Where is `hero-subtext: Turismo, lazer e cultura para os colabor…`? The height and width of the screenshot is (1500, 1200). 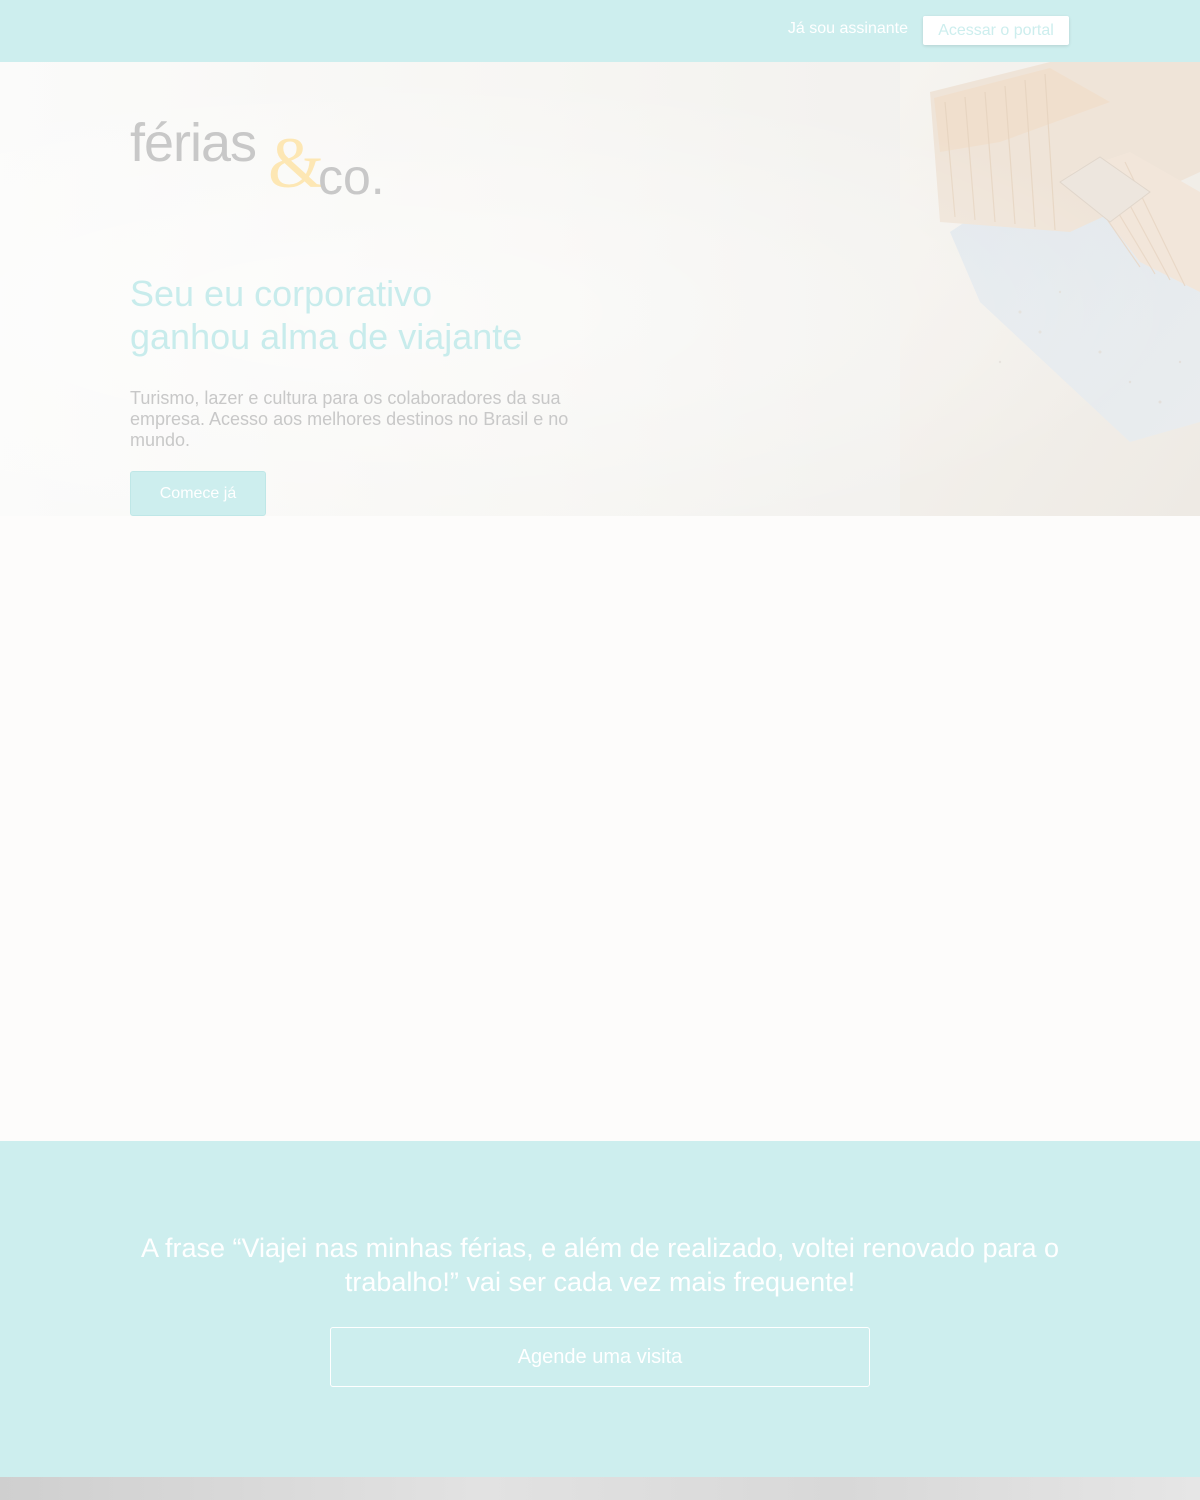 hero-subtext: Turismo, lazer e cultura para os colabor… is located at coordinates (349, 419).